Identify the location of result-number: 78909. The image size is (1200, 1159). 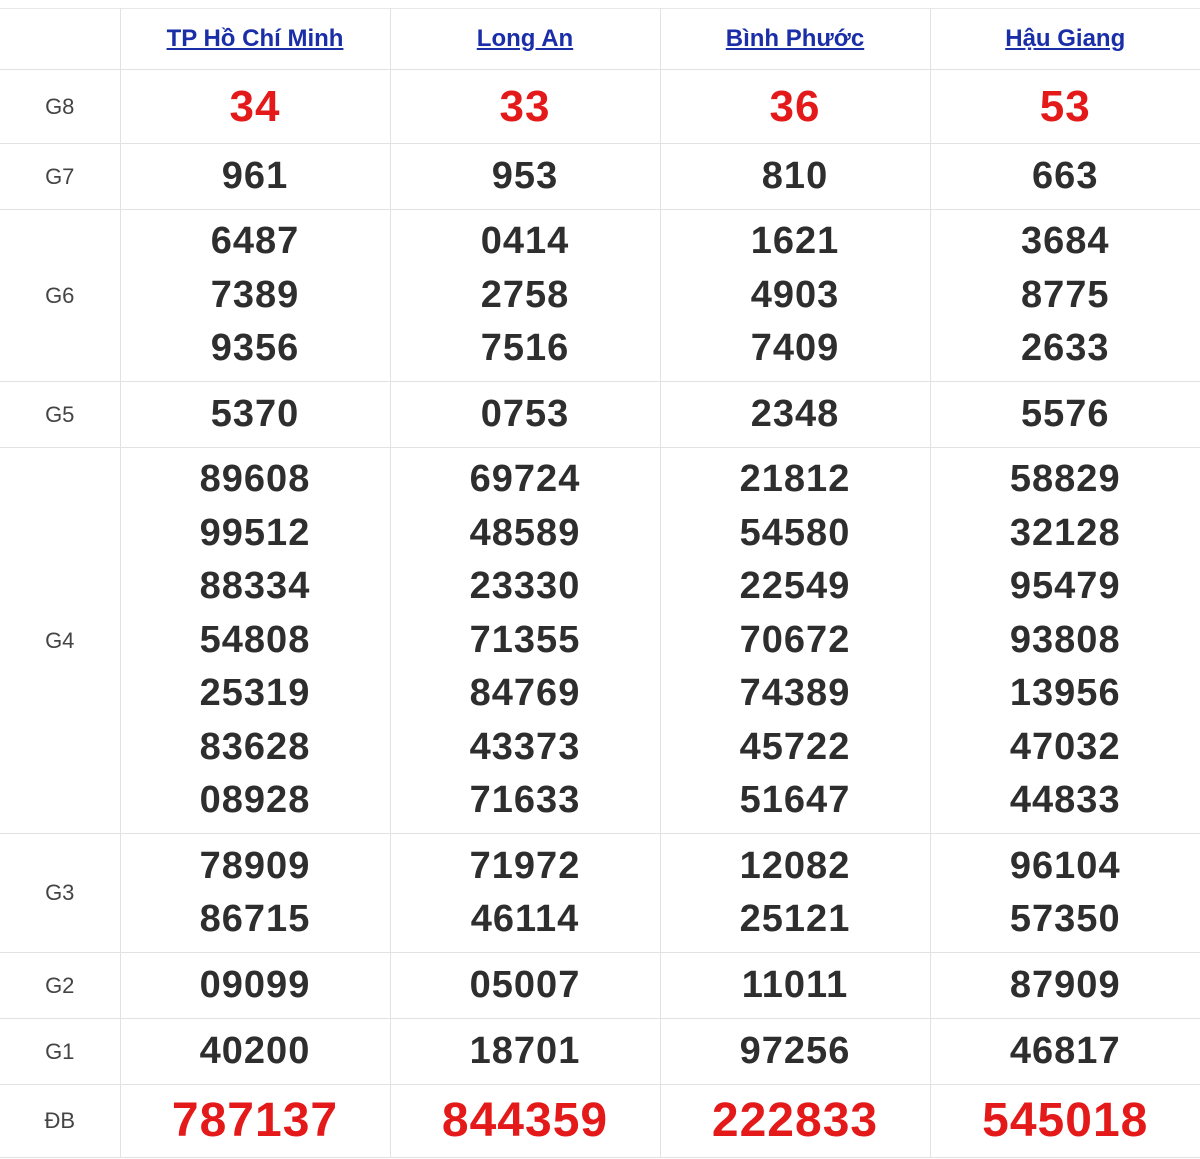
(255, 865).